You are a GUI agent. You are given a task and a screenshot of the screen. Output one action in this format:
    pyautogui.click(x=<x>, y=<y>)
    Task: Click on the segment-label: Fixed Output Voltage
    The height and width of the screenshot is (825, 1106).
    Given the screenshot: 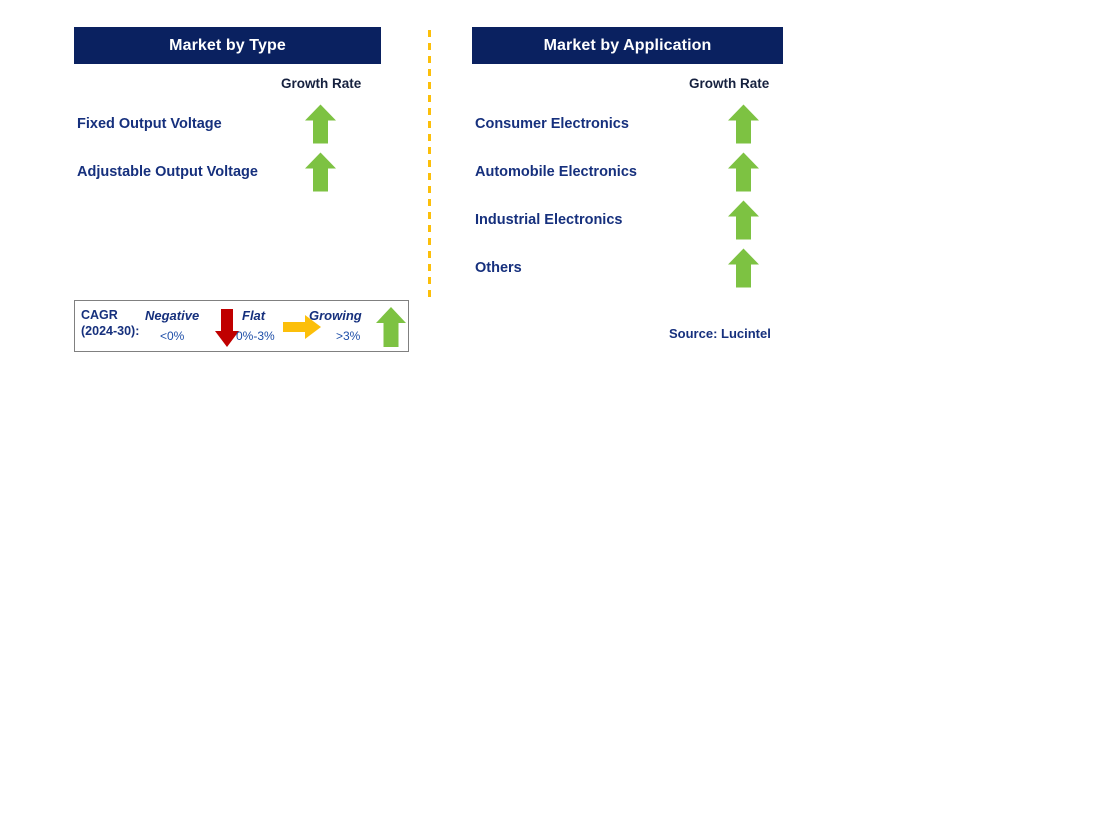 What is the action you would take?
    pyautogui.click(x=149, y=124)
    